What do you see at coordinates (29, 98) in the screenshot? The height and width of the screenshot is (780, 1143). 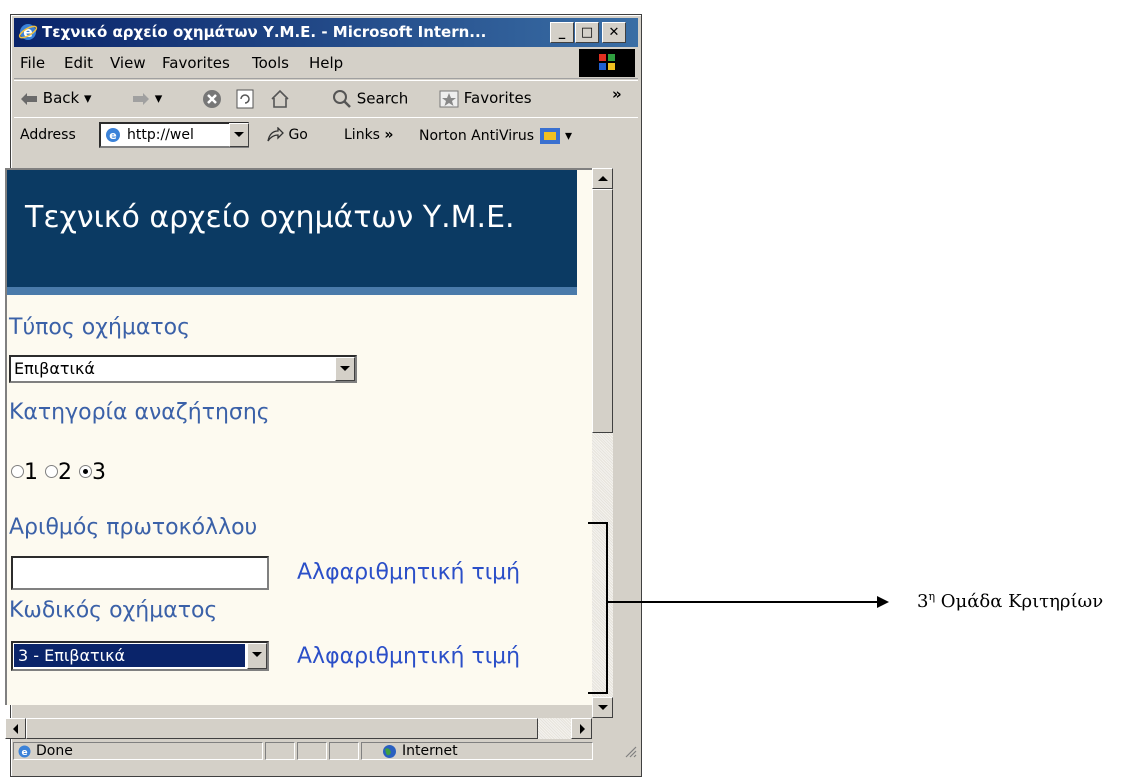 I see `back-arrow-icon` at bounding box center [29, 98].